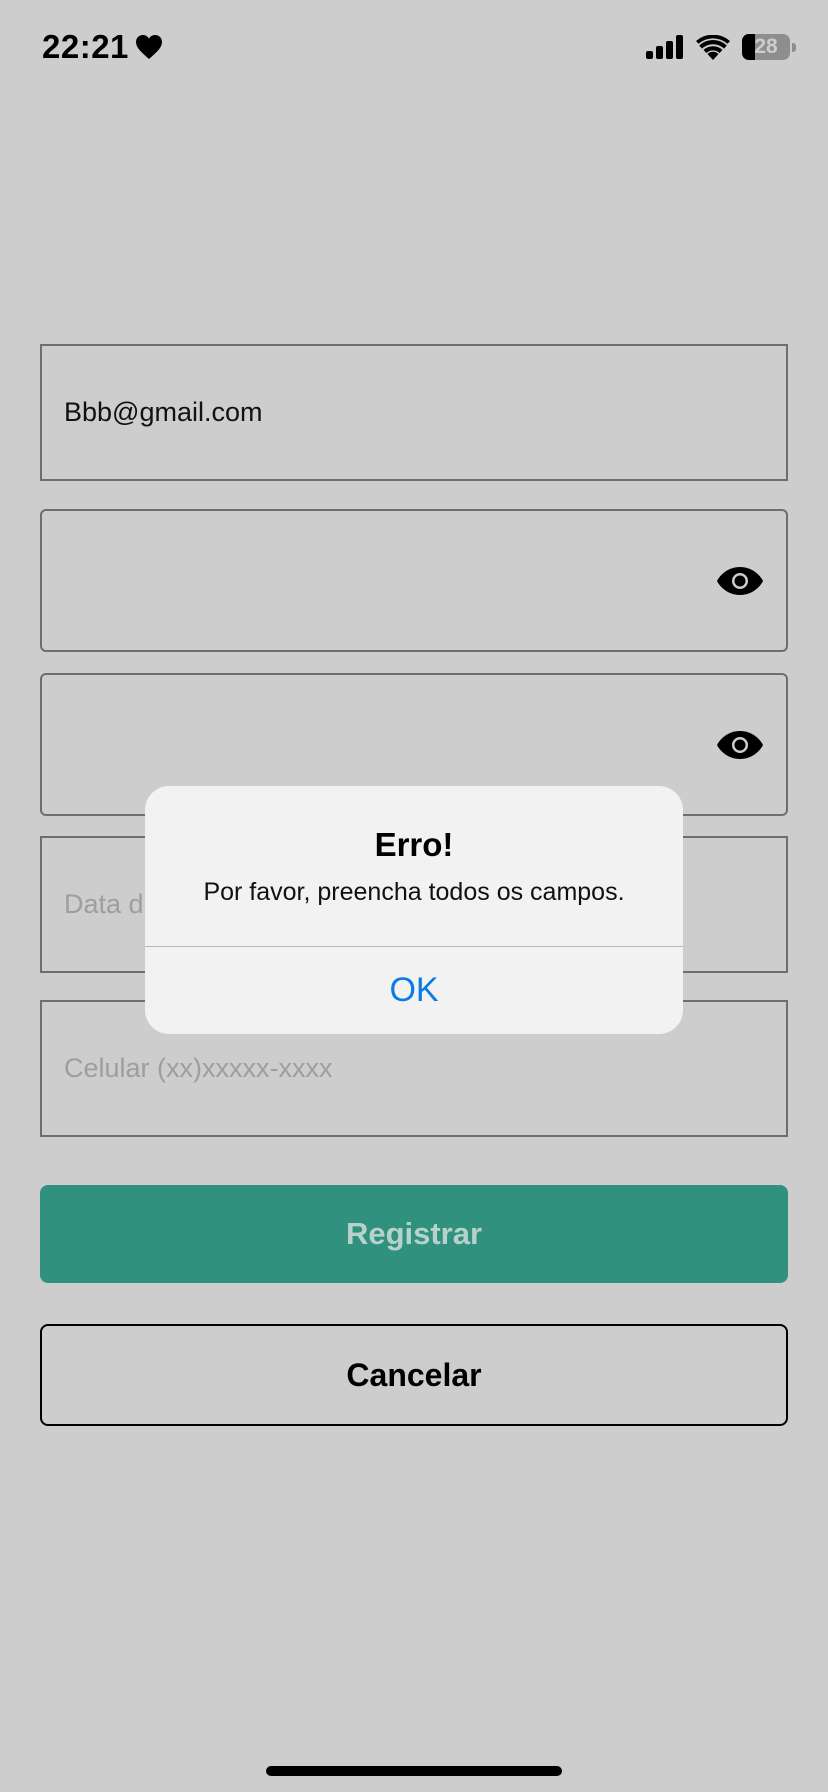 This screenshot has width=828, height=1792. Describe the element at coordinates (198, 1068) in the screenshot. I see `phone-placeholder: Celular (xx)xxxxx-xxxx` at that location.